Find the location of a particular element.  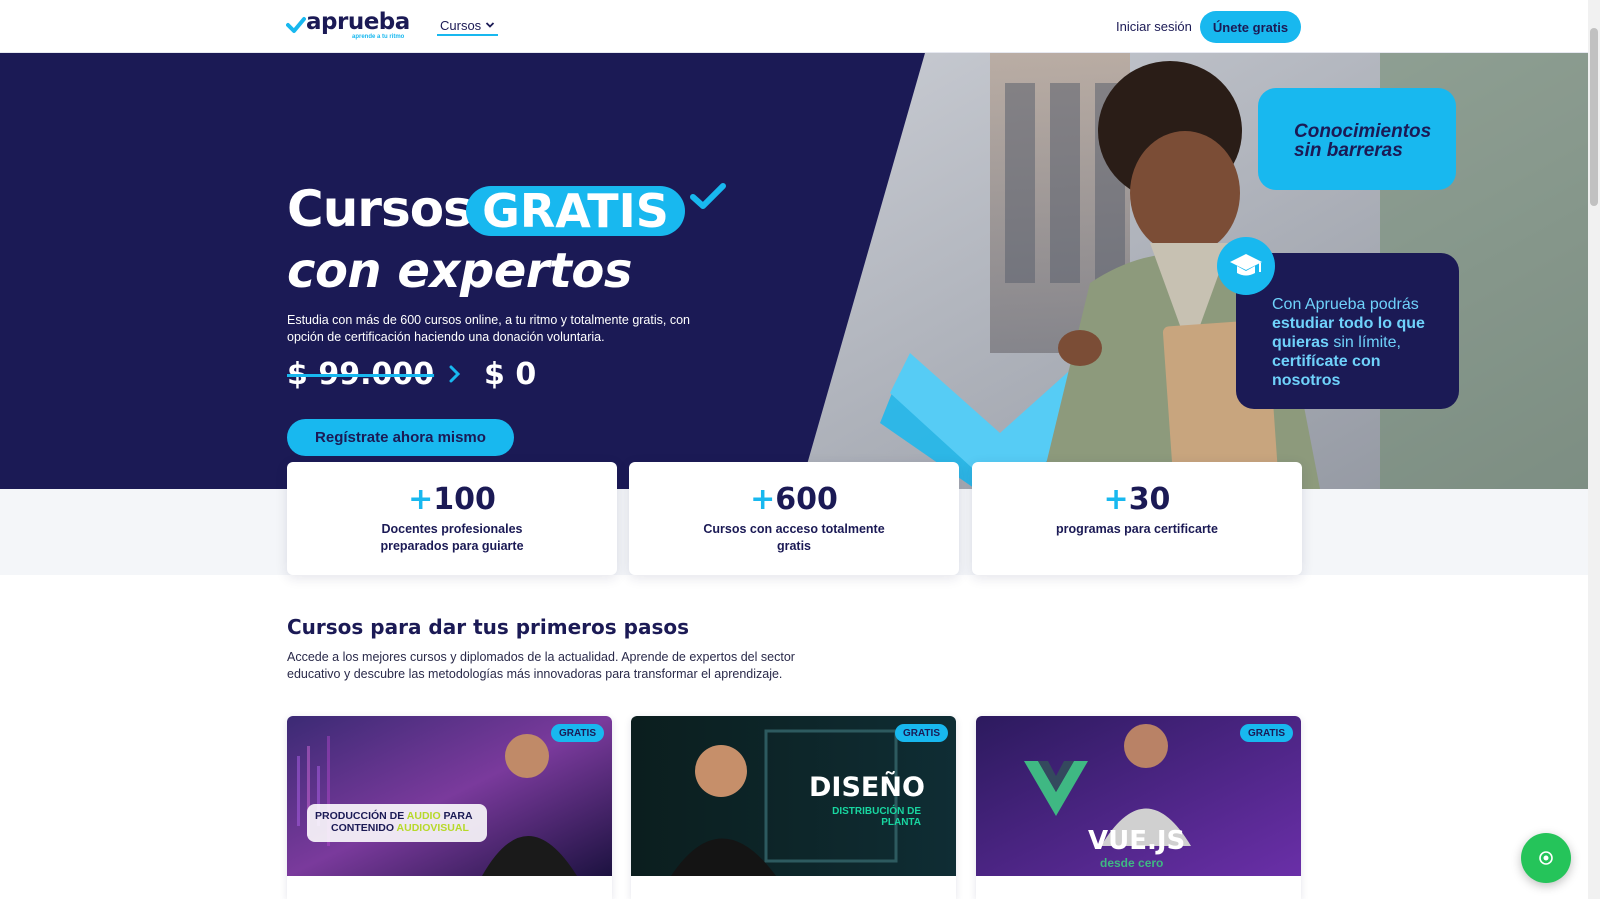

logo-tagline: aprende a tu ritmo is located at coordinates (378, 37).